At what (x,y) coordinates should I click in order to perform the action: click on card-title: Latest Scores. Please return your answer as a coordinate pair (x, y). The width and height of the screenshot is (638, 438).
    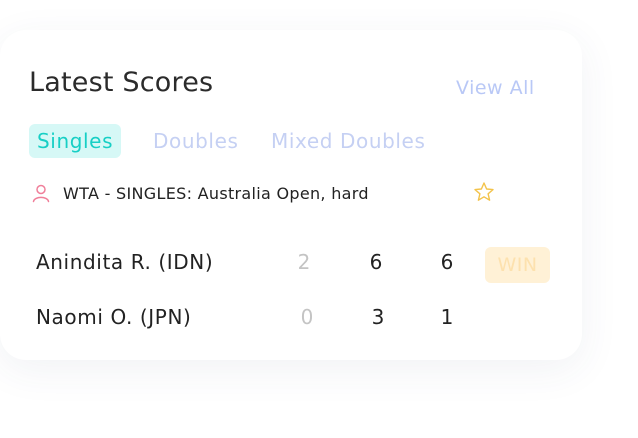
    Looking at the image, I should click on (121, 82).